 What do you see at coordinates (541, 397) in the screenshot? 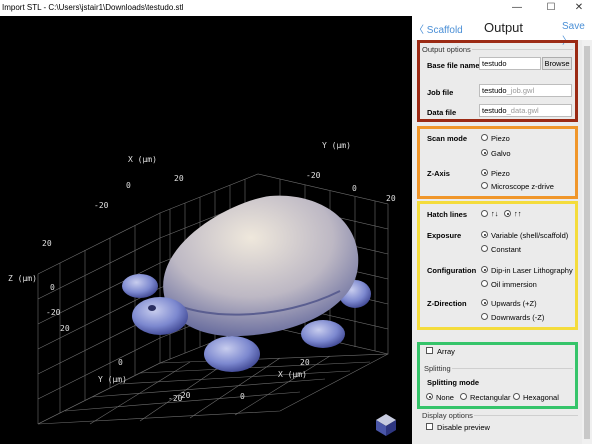
I see `split-hexagonal-label: Hexagonal` at bounding box center [541, 397].